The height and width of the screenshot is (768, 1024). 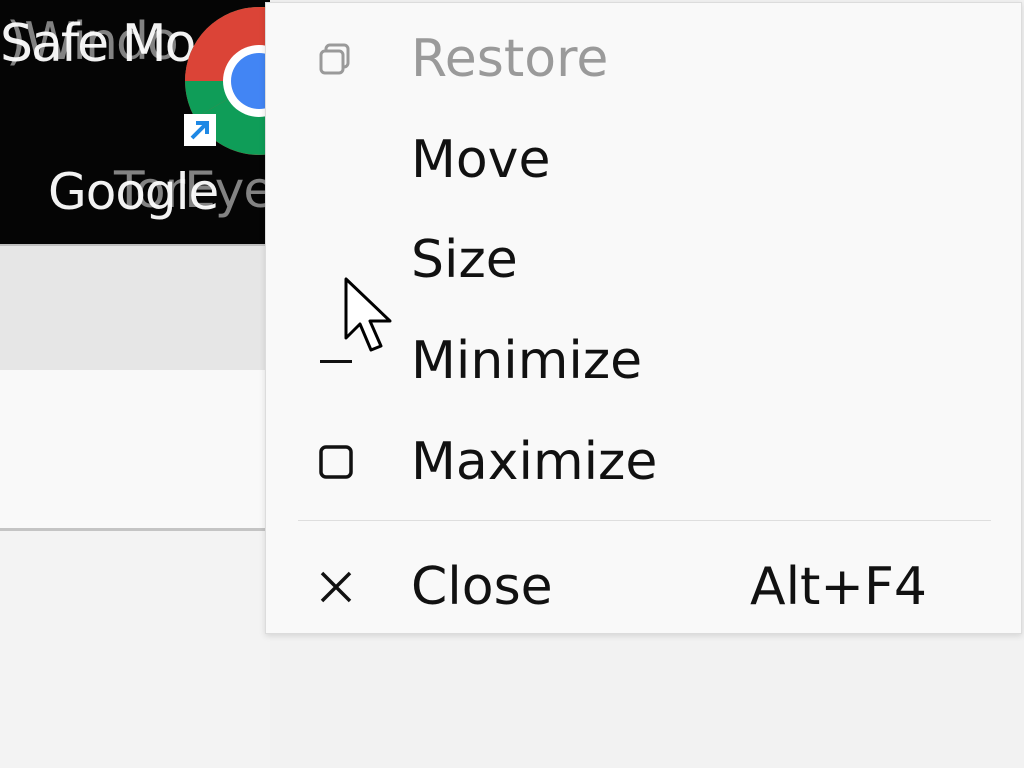 What do you see at coordinates (334, 59) in the screenshot?
I see `restore-icon` at bounding box center [334, 59].